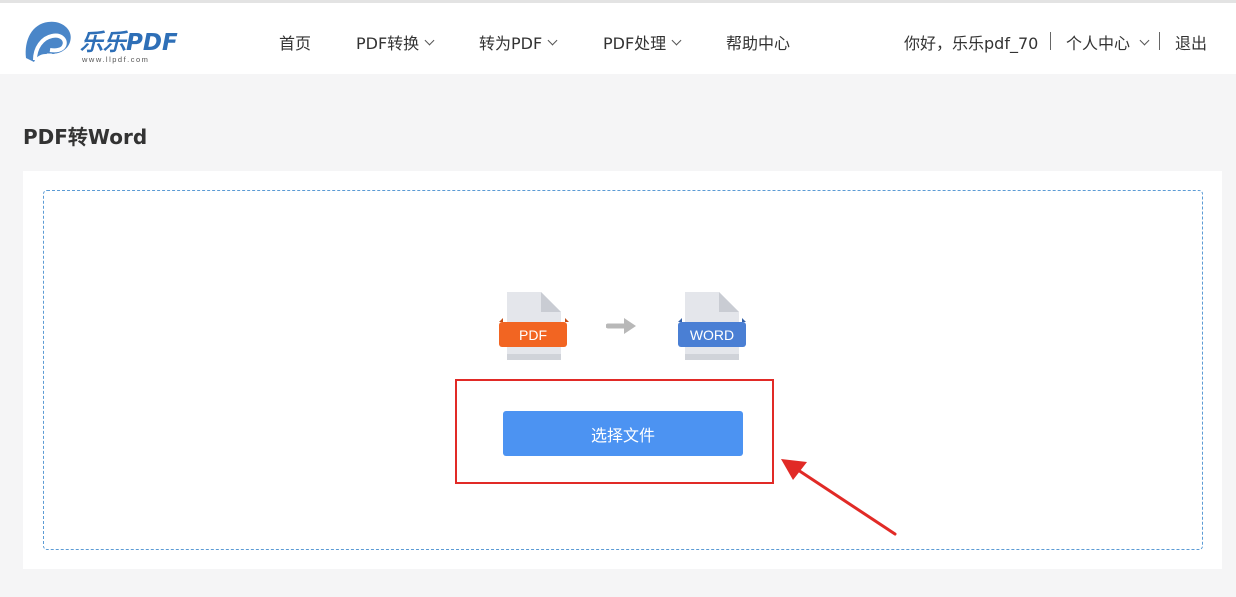 This screenshot has width=1236, height=597. I want to click on nav-pdf-process: PDF处理, so click(642, 42).